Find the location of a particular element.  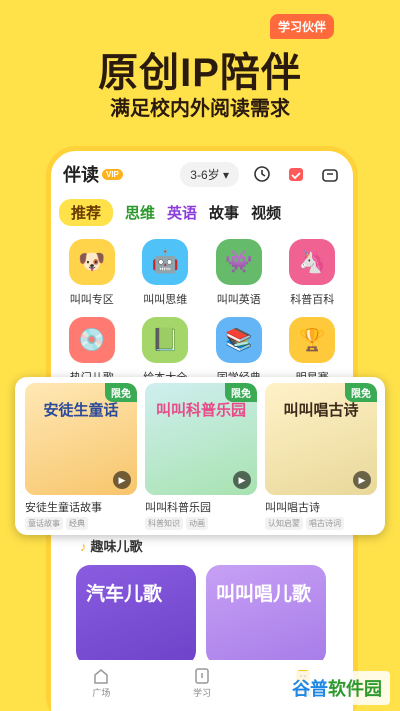

tag: 童话故事 is located at coordinates (44, 523).